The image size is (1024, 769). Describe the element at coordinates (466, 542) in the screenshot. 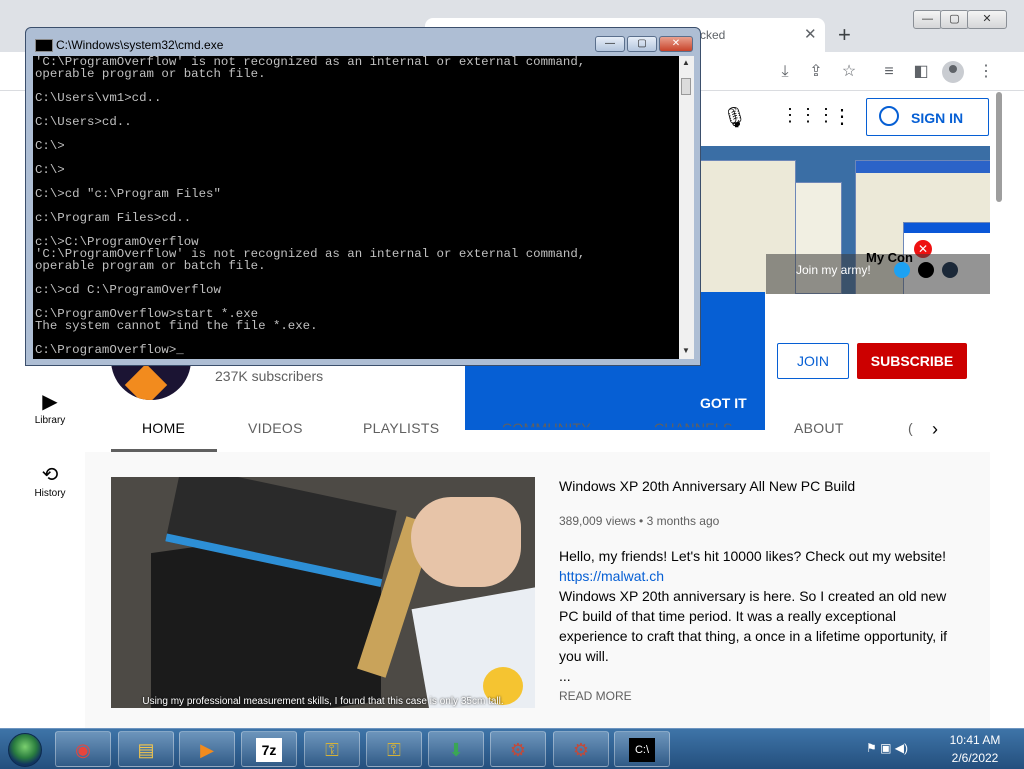

I see `video-scene-hand` at that location.